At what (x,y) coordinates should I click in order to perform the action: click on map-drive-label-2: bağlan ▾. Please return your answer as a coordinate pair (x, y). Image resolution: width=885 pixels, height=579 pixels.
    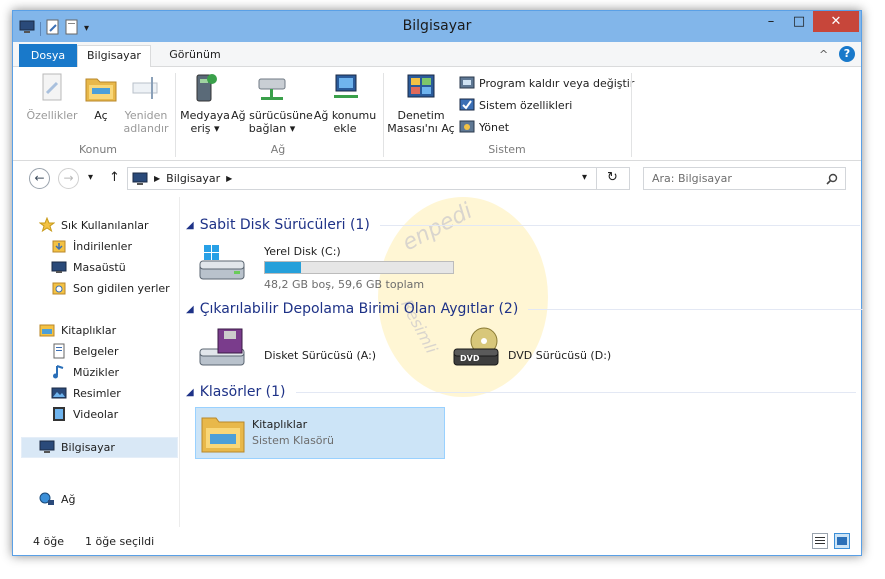
    Looking at the image, I should click on (272, 128).